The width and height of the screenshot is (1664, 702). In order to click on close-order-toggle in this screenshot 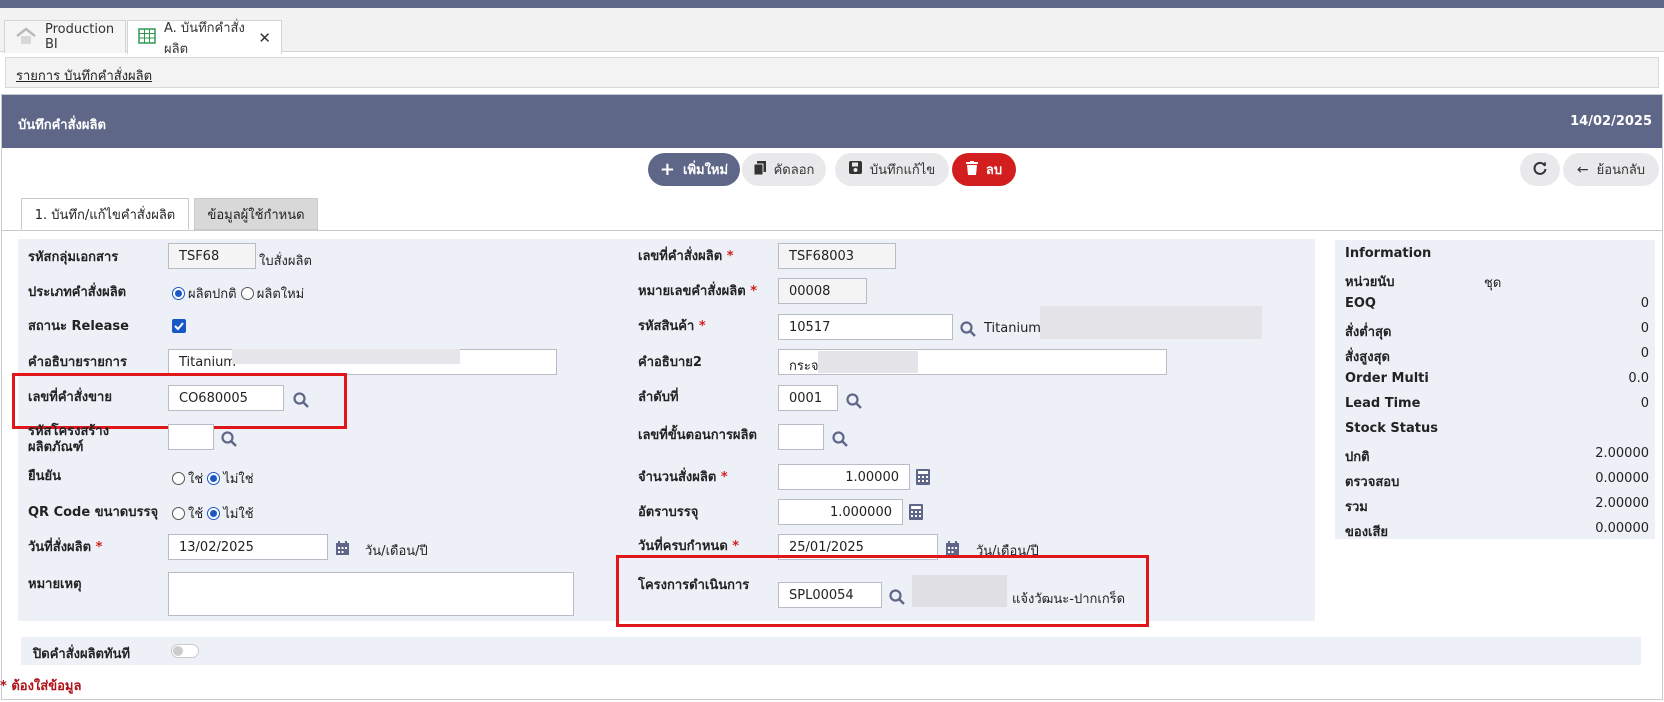, I will do `click(185, 651)`.